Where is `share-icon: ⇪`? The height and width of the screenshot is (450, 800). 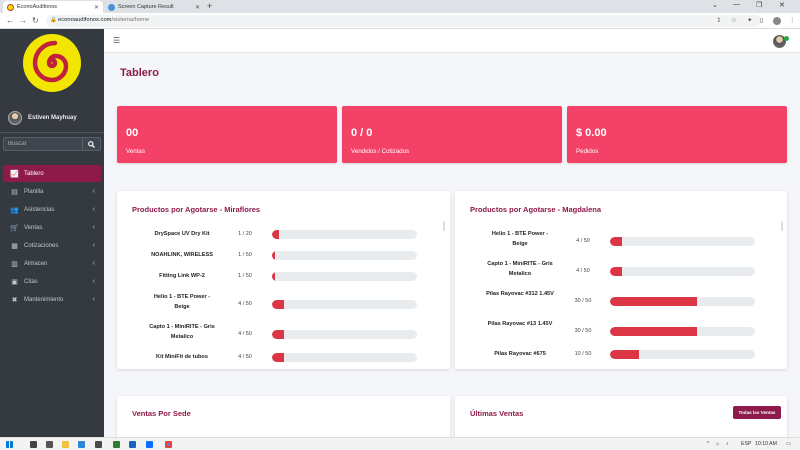 share-icon: ⇪ is located at coordinates (718, 20).